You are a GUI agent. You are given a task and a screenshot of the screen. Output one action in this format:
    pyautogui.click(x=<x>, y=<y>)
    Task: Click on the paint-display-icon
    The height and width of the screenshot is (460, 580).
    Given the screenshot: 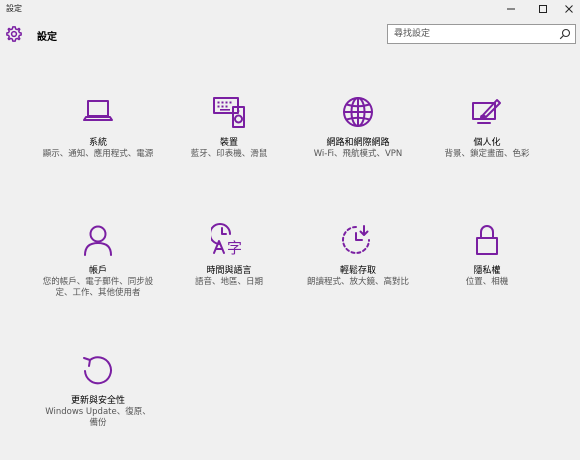 What is the action you would take?
    pyautogui.click(x=486, y=111)
    